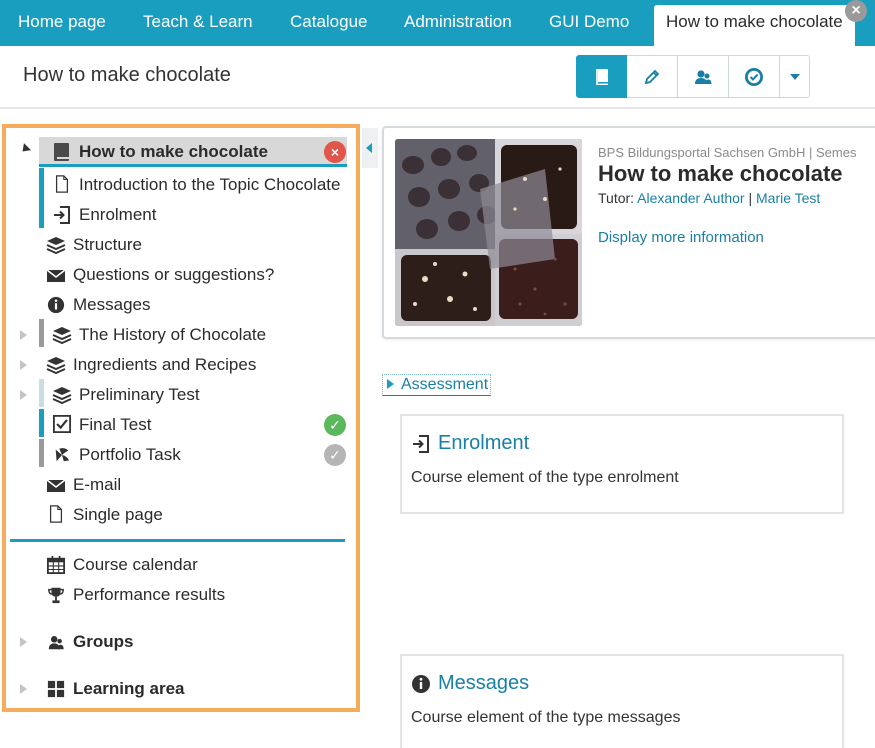 This screenshot has width=875, height=748. What do you see at coordinates (335, 455) in the screenshot?
I see `done-status-icon: ✓` at bounding box center [335, 455].